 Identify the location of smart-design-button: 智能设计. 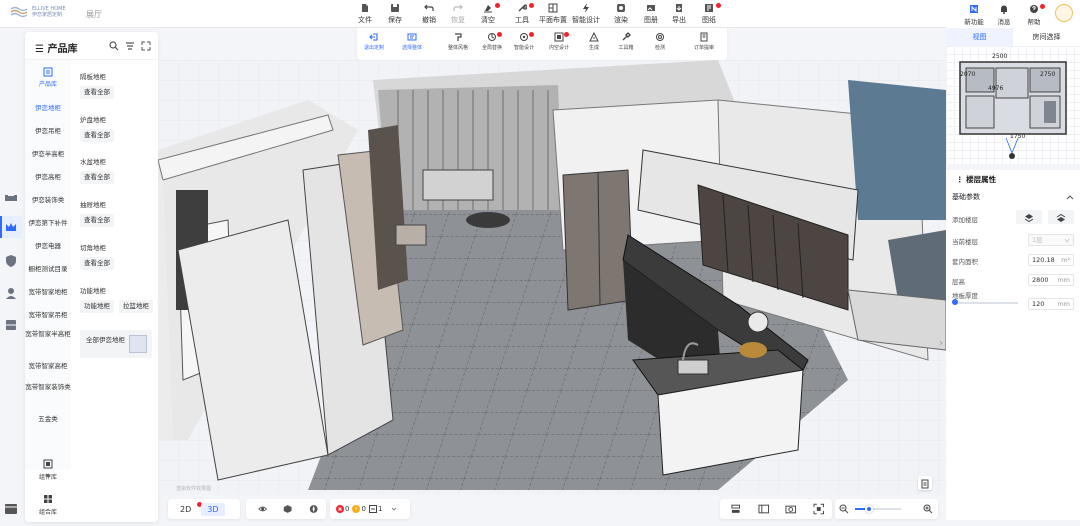
(586, 15).